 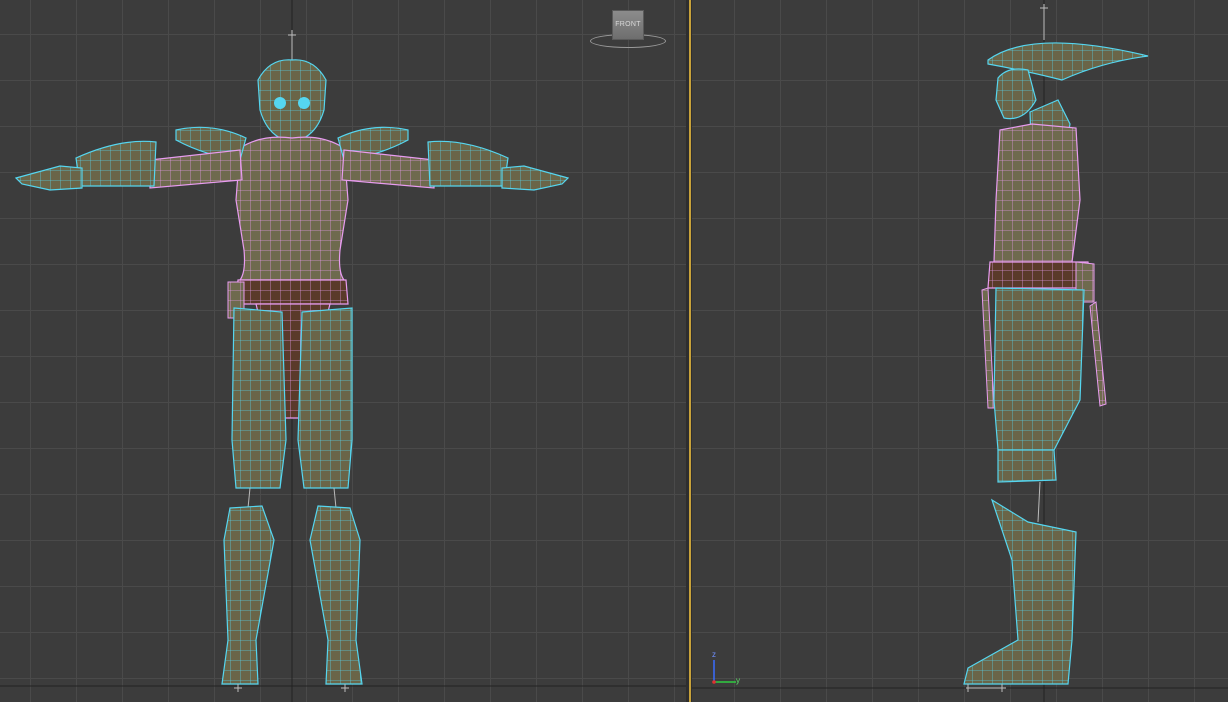 I want to click on axis-label-z: z, so click(x=714, y=654).